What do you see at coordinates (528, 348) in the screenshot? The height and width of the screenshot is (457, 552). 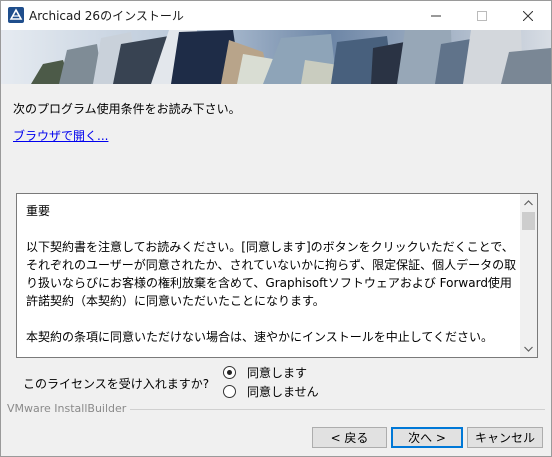 I see `scroll-down-arrow-icon` at bounding box center [528, 348].